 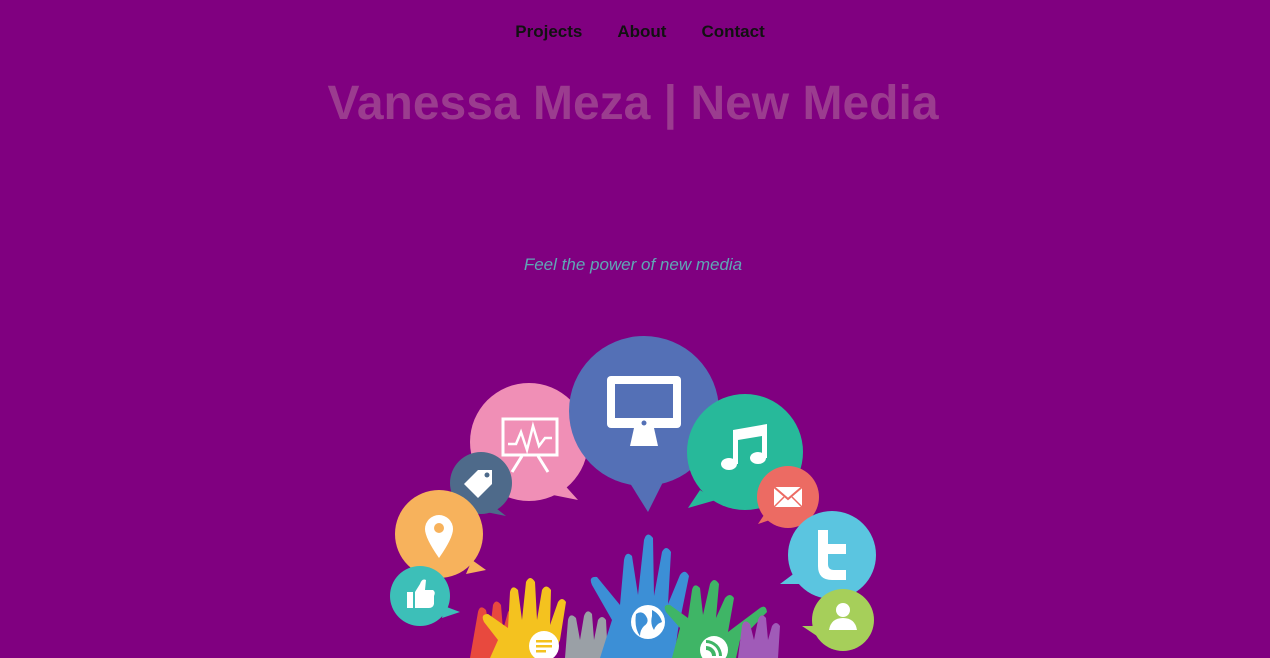 I want to click on tagline: Feel the power of new media, so click(x=633, y=264).